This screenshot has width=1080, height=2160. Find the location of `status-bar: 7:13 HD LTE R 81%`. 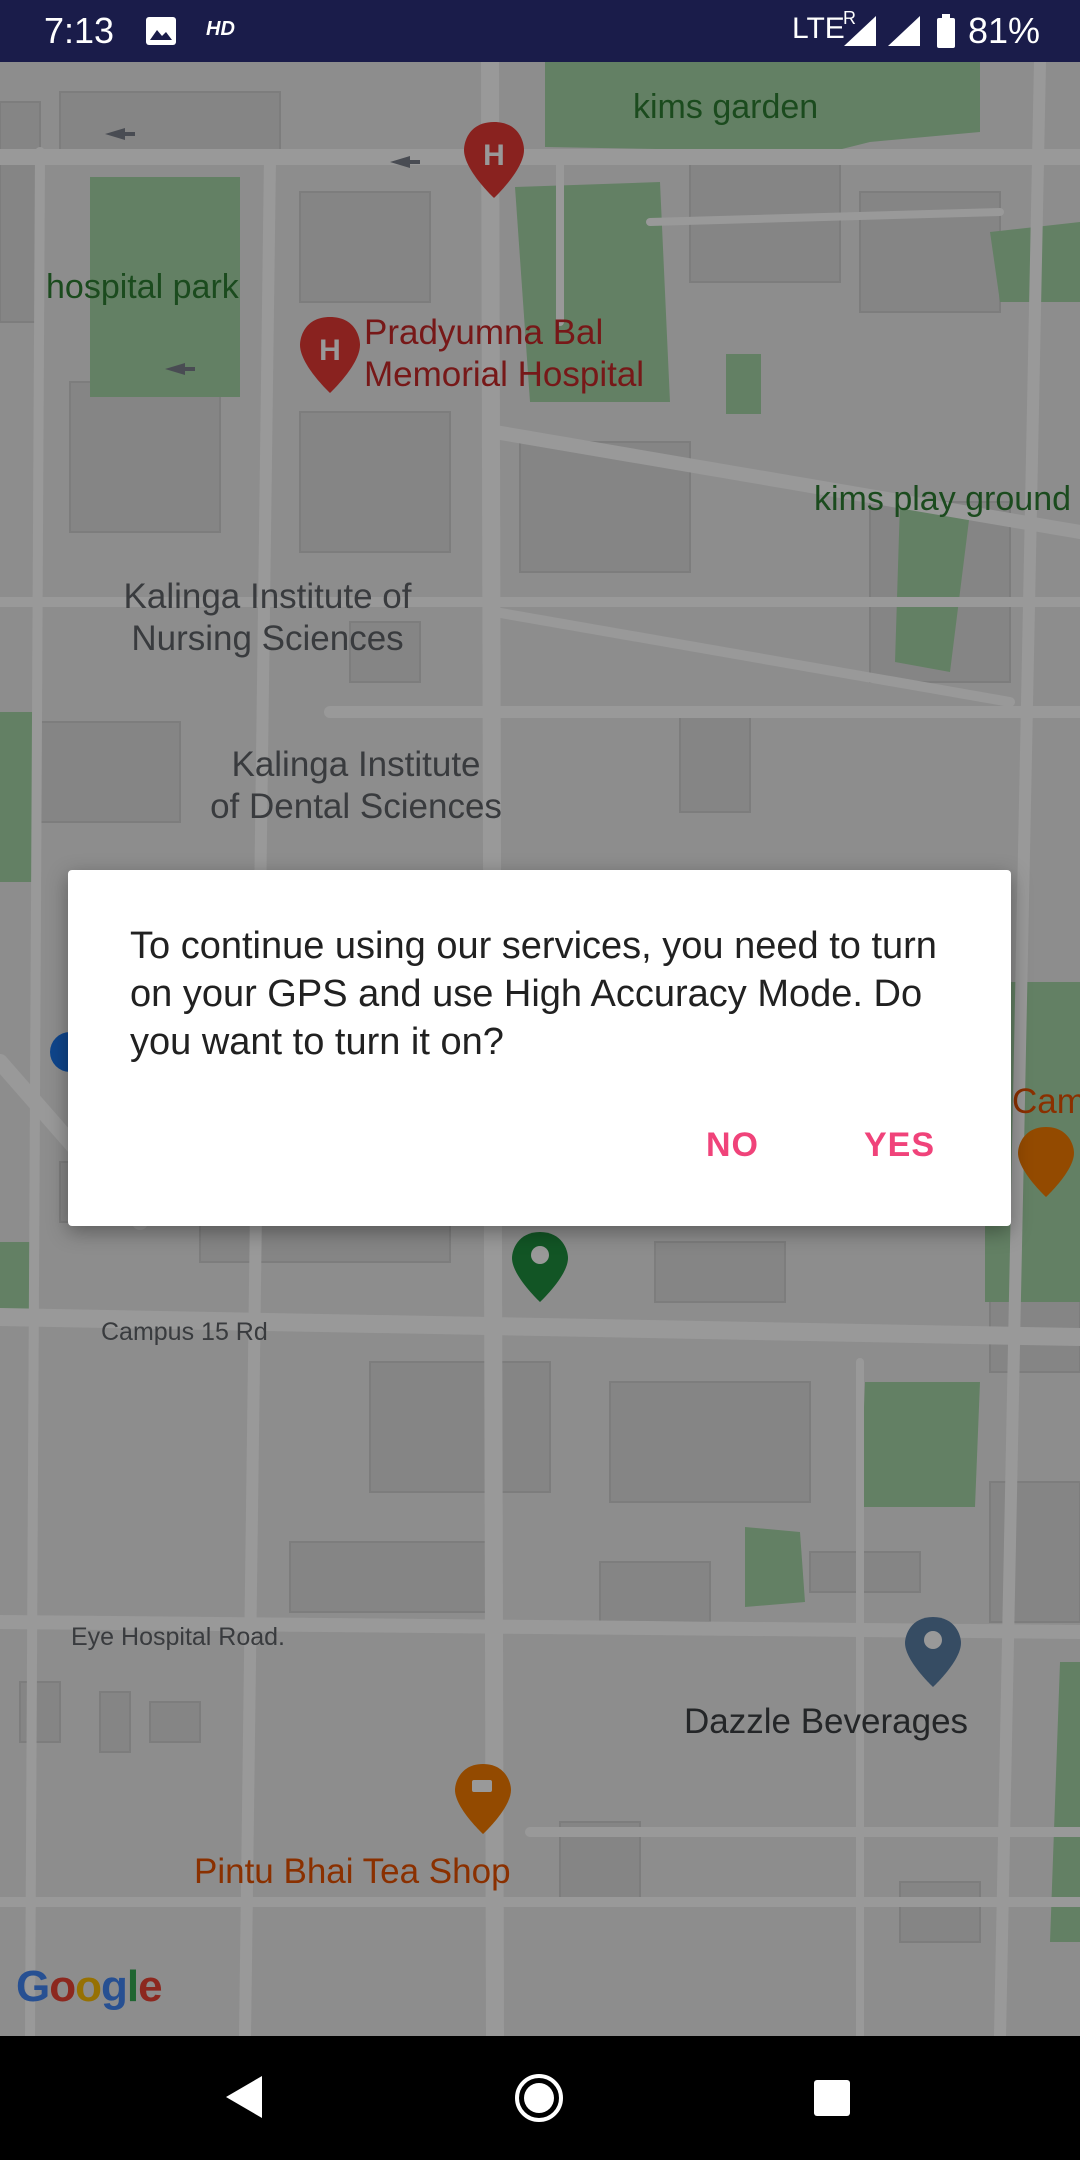

status-bar: 7:13 HD LTE R 81% is located at coordinates (540, 31).